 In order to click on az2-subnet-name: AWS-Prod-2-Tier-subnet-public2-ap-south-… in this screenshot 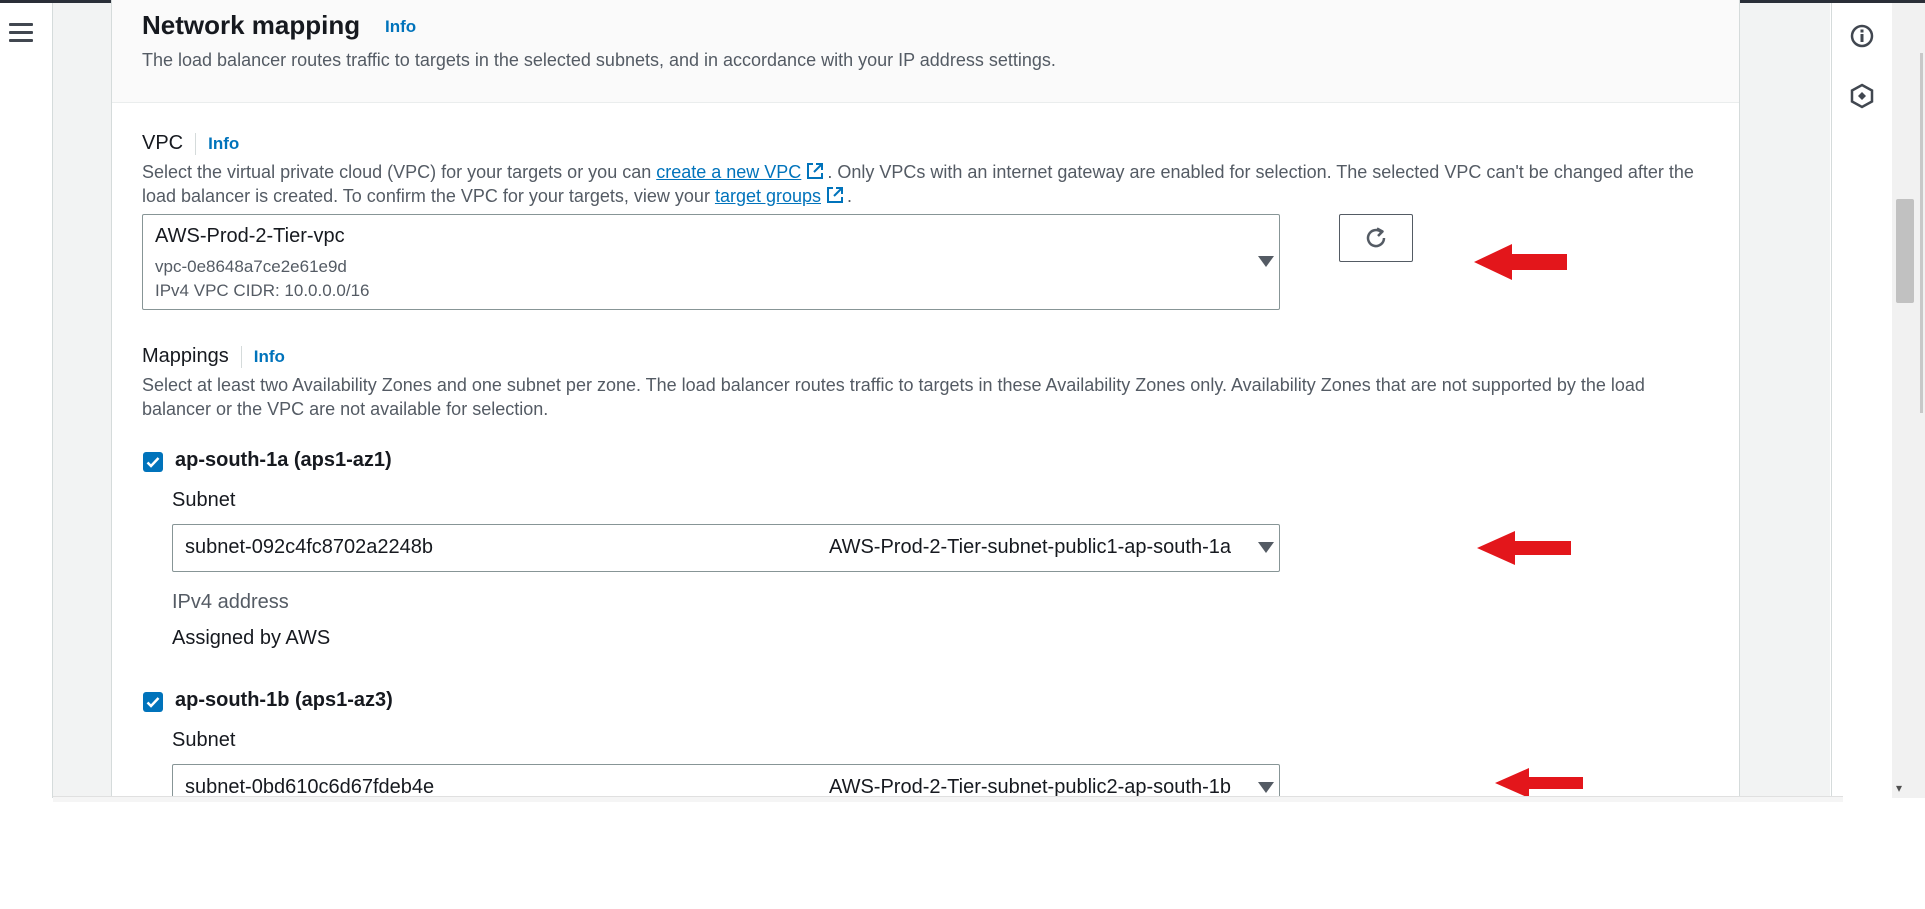, I will do `click(1029, 787)`.